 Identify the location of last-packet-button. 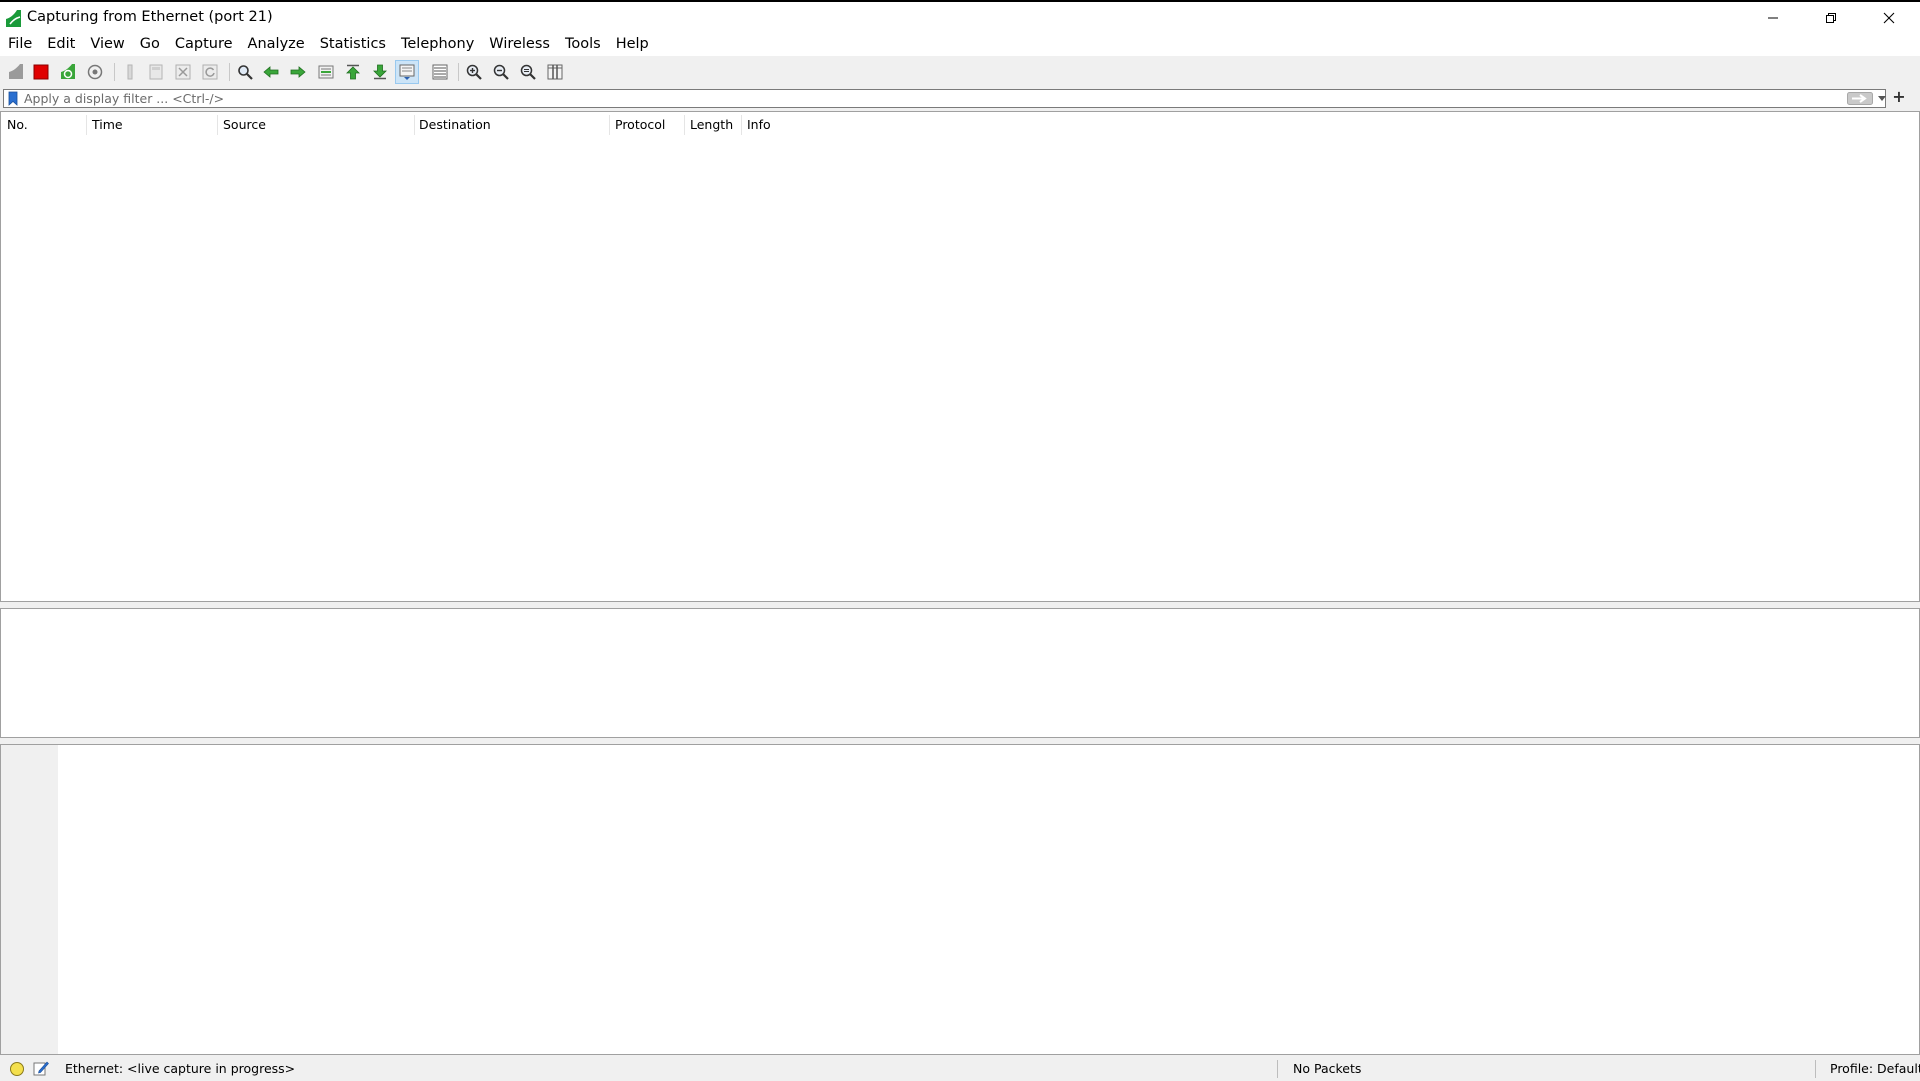
(380, 72).